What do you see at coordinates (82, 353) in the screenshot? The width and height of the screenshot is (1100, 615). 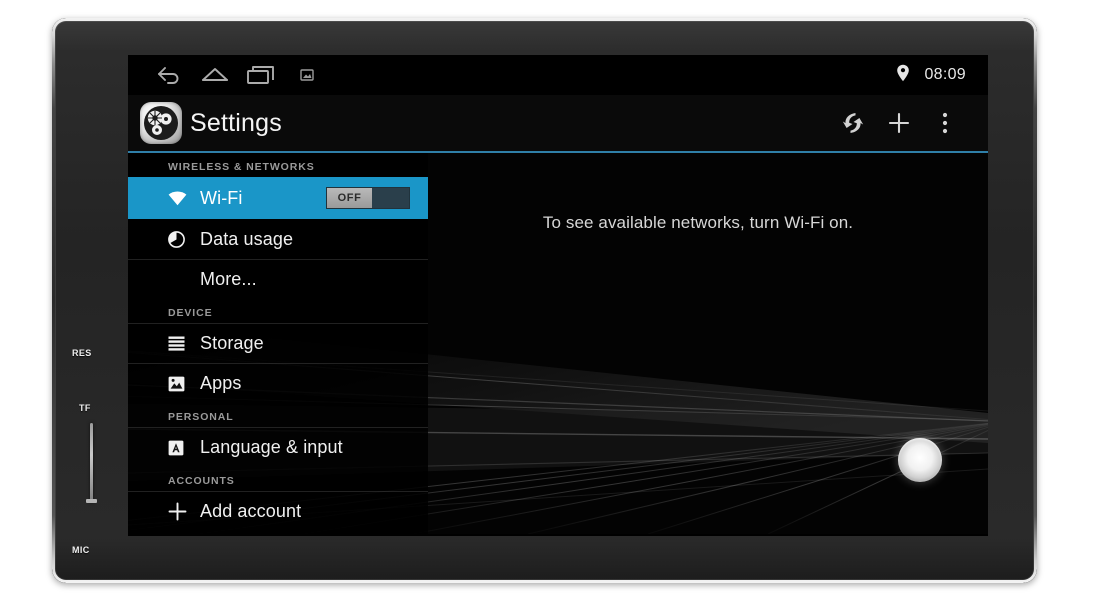 I see `bezel-label-reset: RES` at bounding box center [82, 353].